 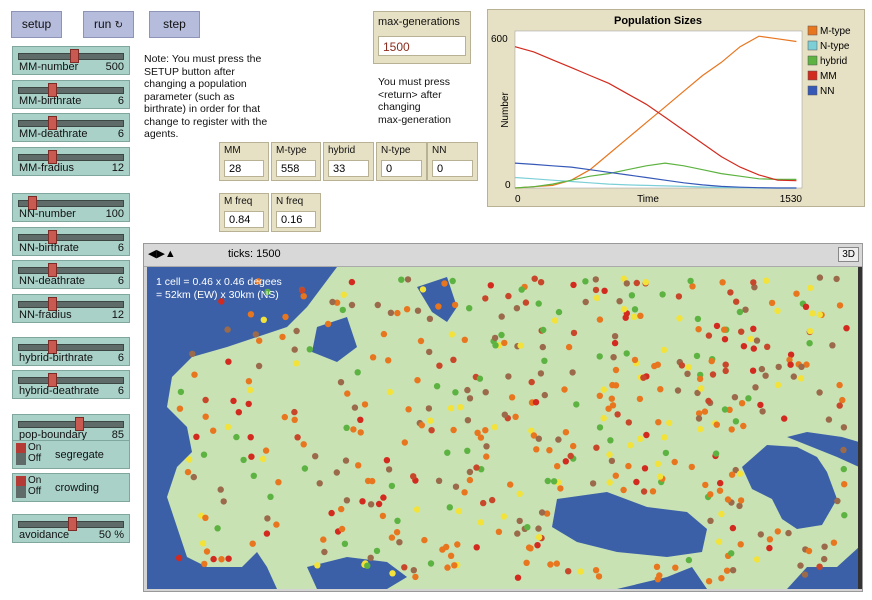 I want to click on slider-NN-birthrate: NN-birthrate 6, so click(x=71, y=241).